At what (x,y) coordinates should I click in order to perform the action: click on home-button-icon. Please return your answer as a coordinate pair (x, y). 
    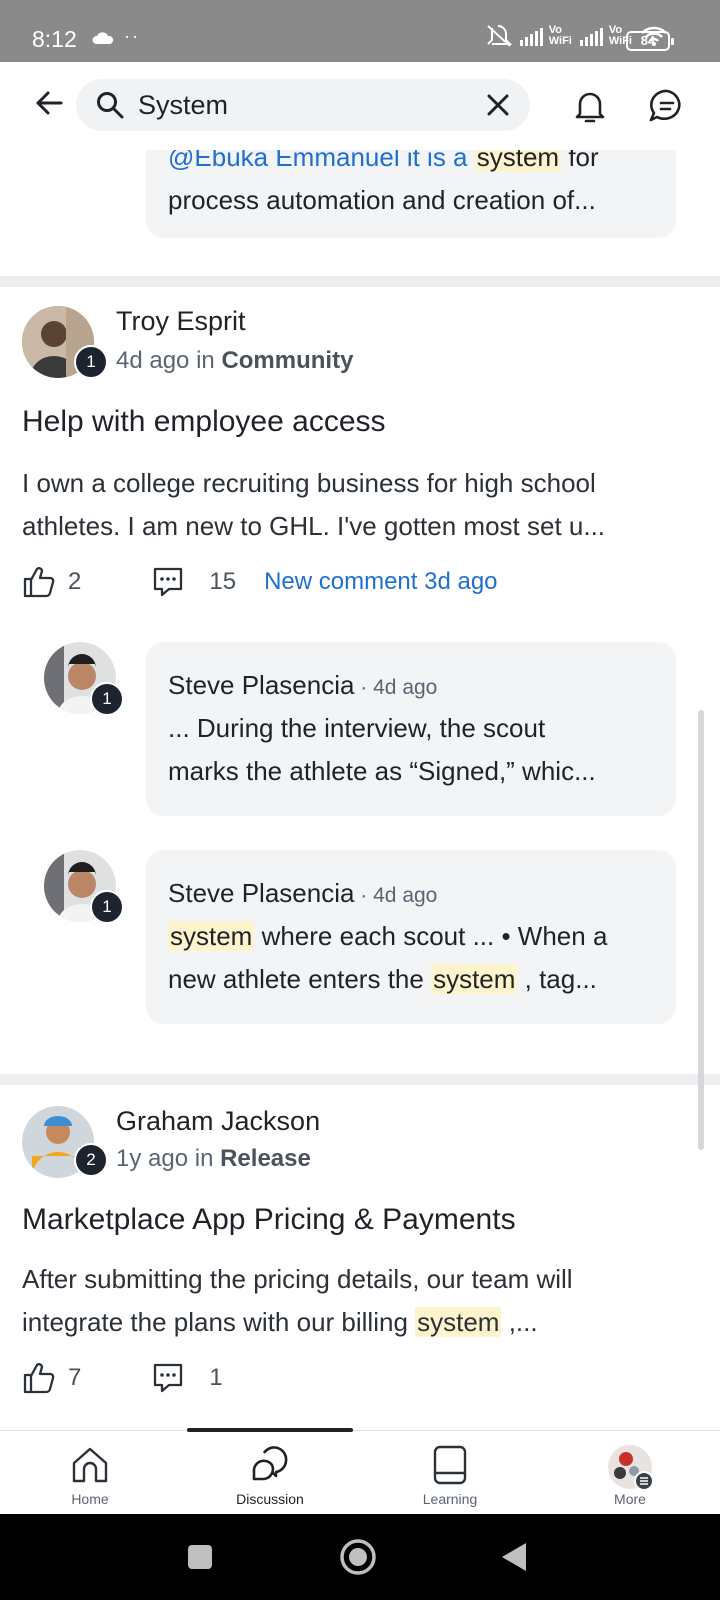
    Looking at the image, I should click on (358, 1557).